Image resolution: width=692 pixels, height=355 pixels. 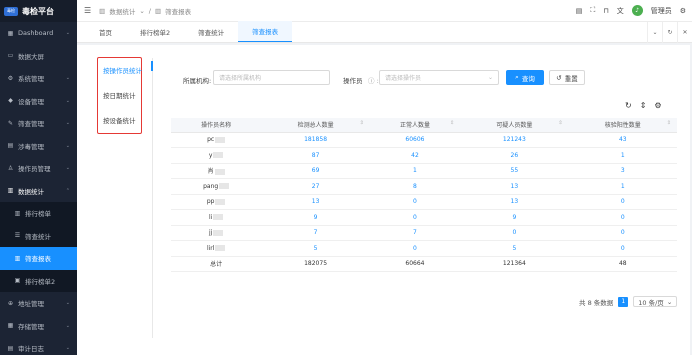 What do you see at coordinates (655, 301) in the screenshot?
I see `page-size-select: 10 条/页 ⌄` at bounding box center [655, 301].